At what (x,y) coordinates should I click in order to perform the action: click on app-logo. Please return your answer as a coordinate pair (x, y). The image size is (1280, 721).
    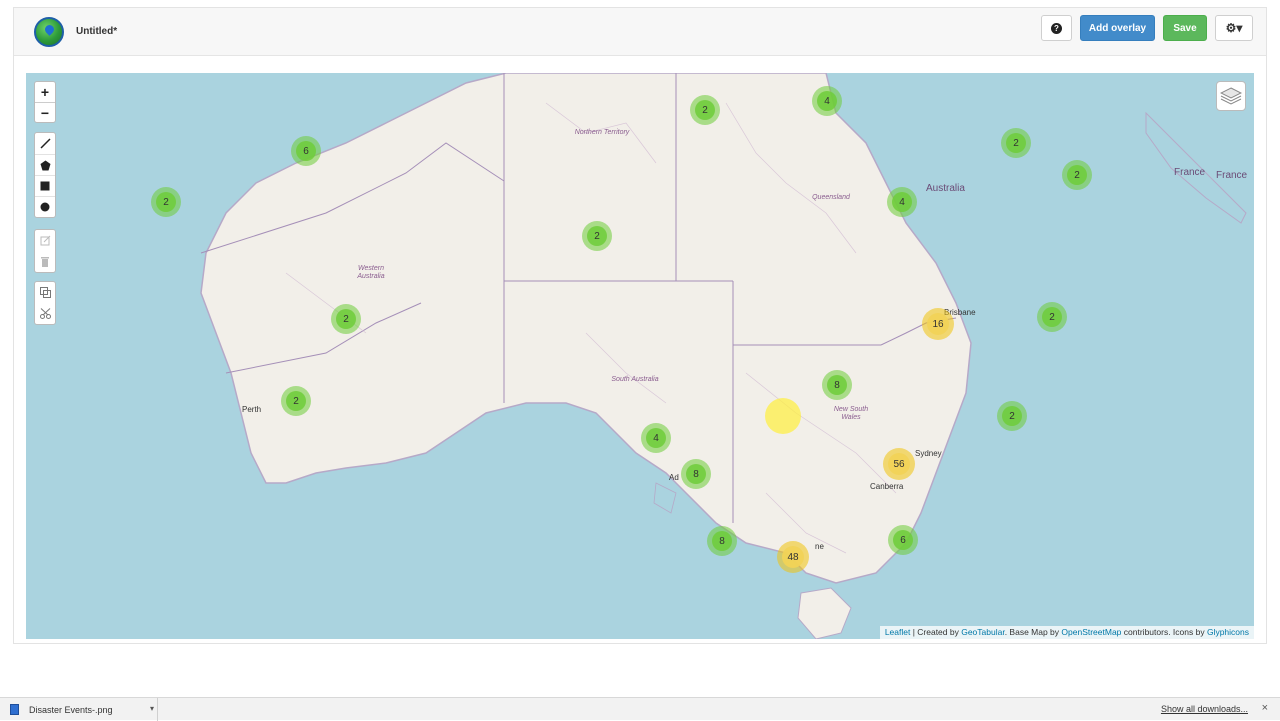
    Looking at the image, I should click on (49, 32).